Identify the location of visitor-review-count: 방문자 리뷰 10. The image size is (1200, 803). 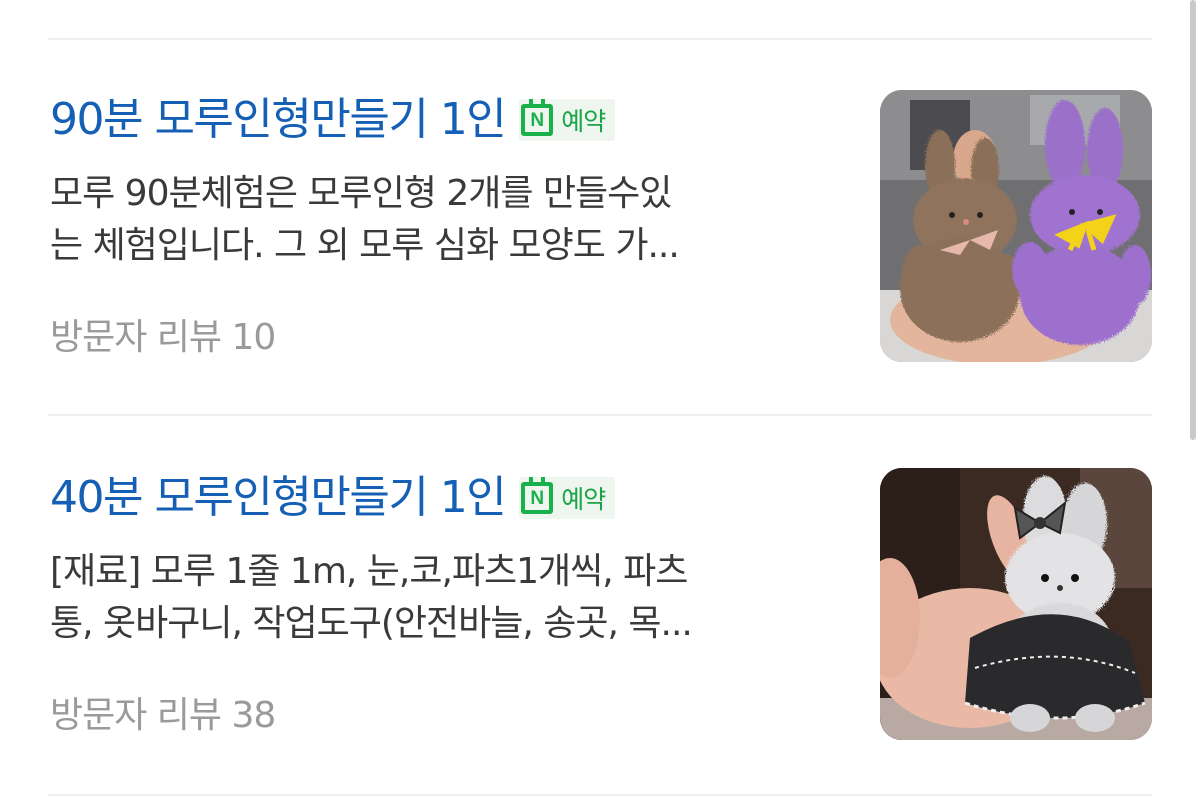
(163, 334).